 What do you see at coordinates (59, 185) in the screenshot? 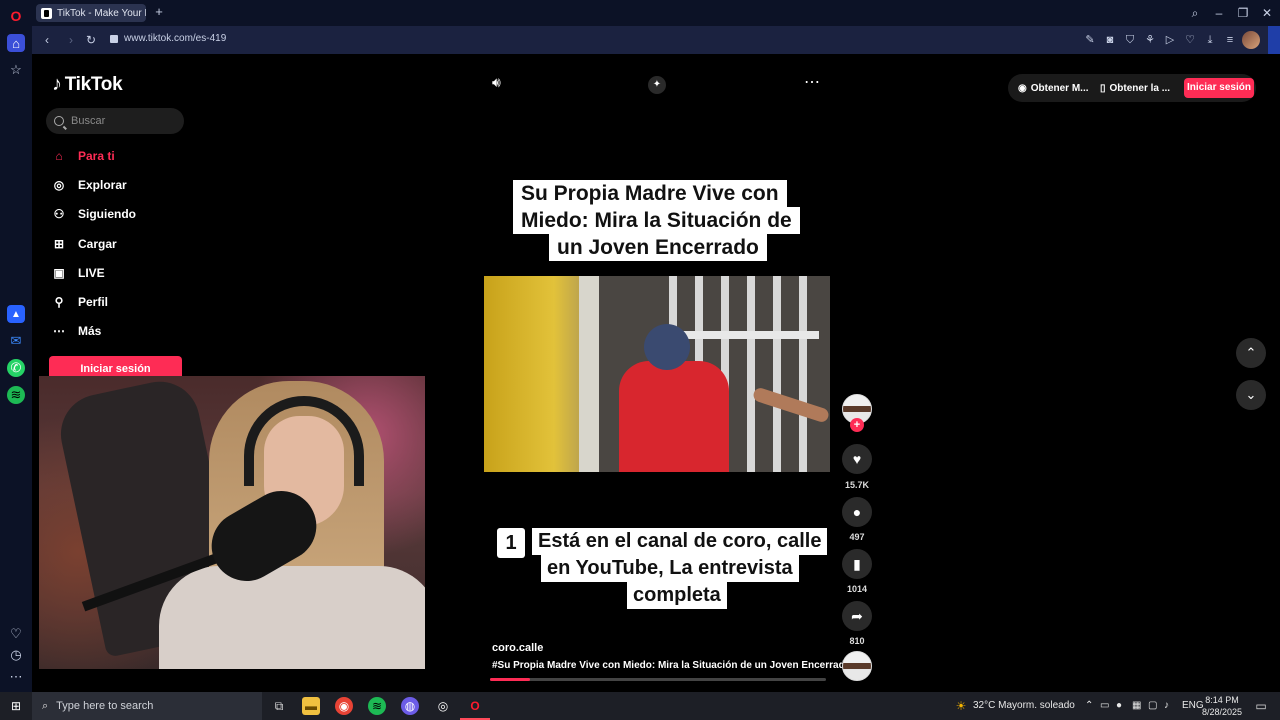
I see `compass-icon: ◎` at bounding box center [59, 185].